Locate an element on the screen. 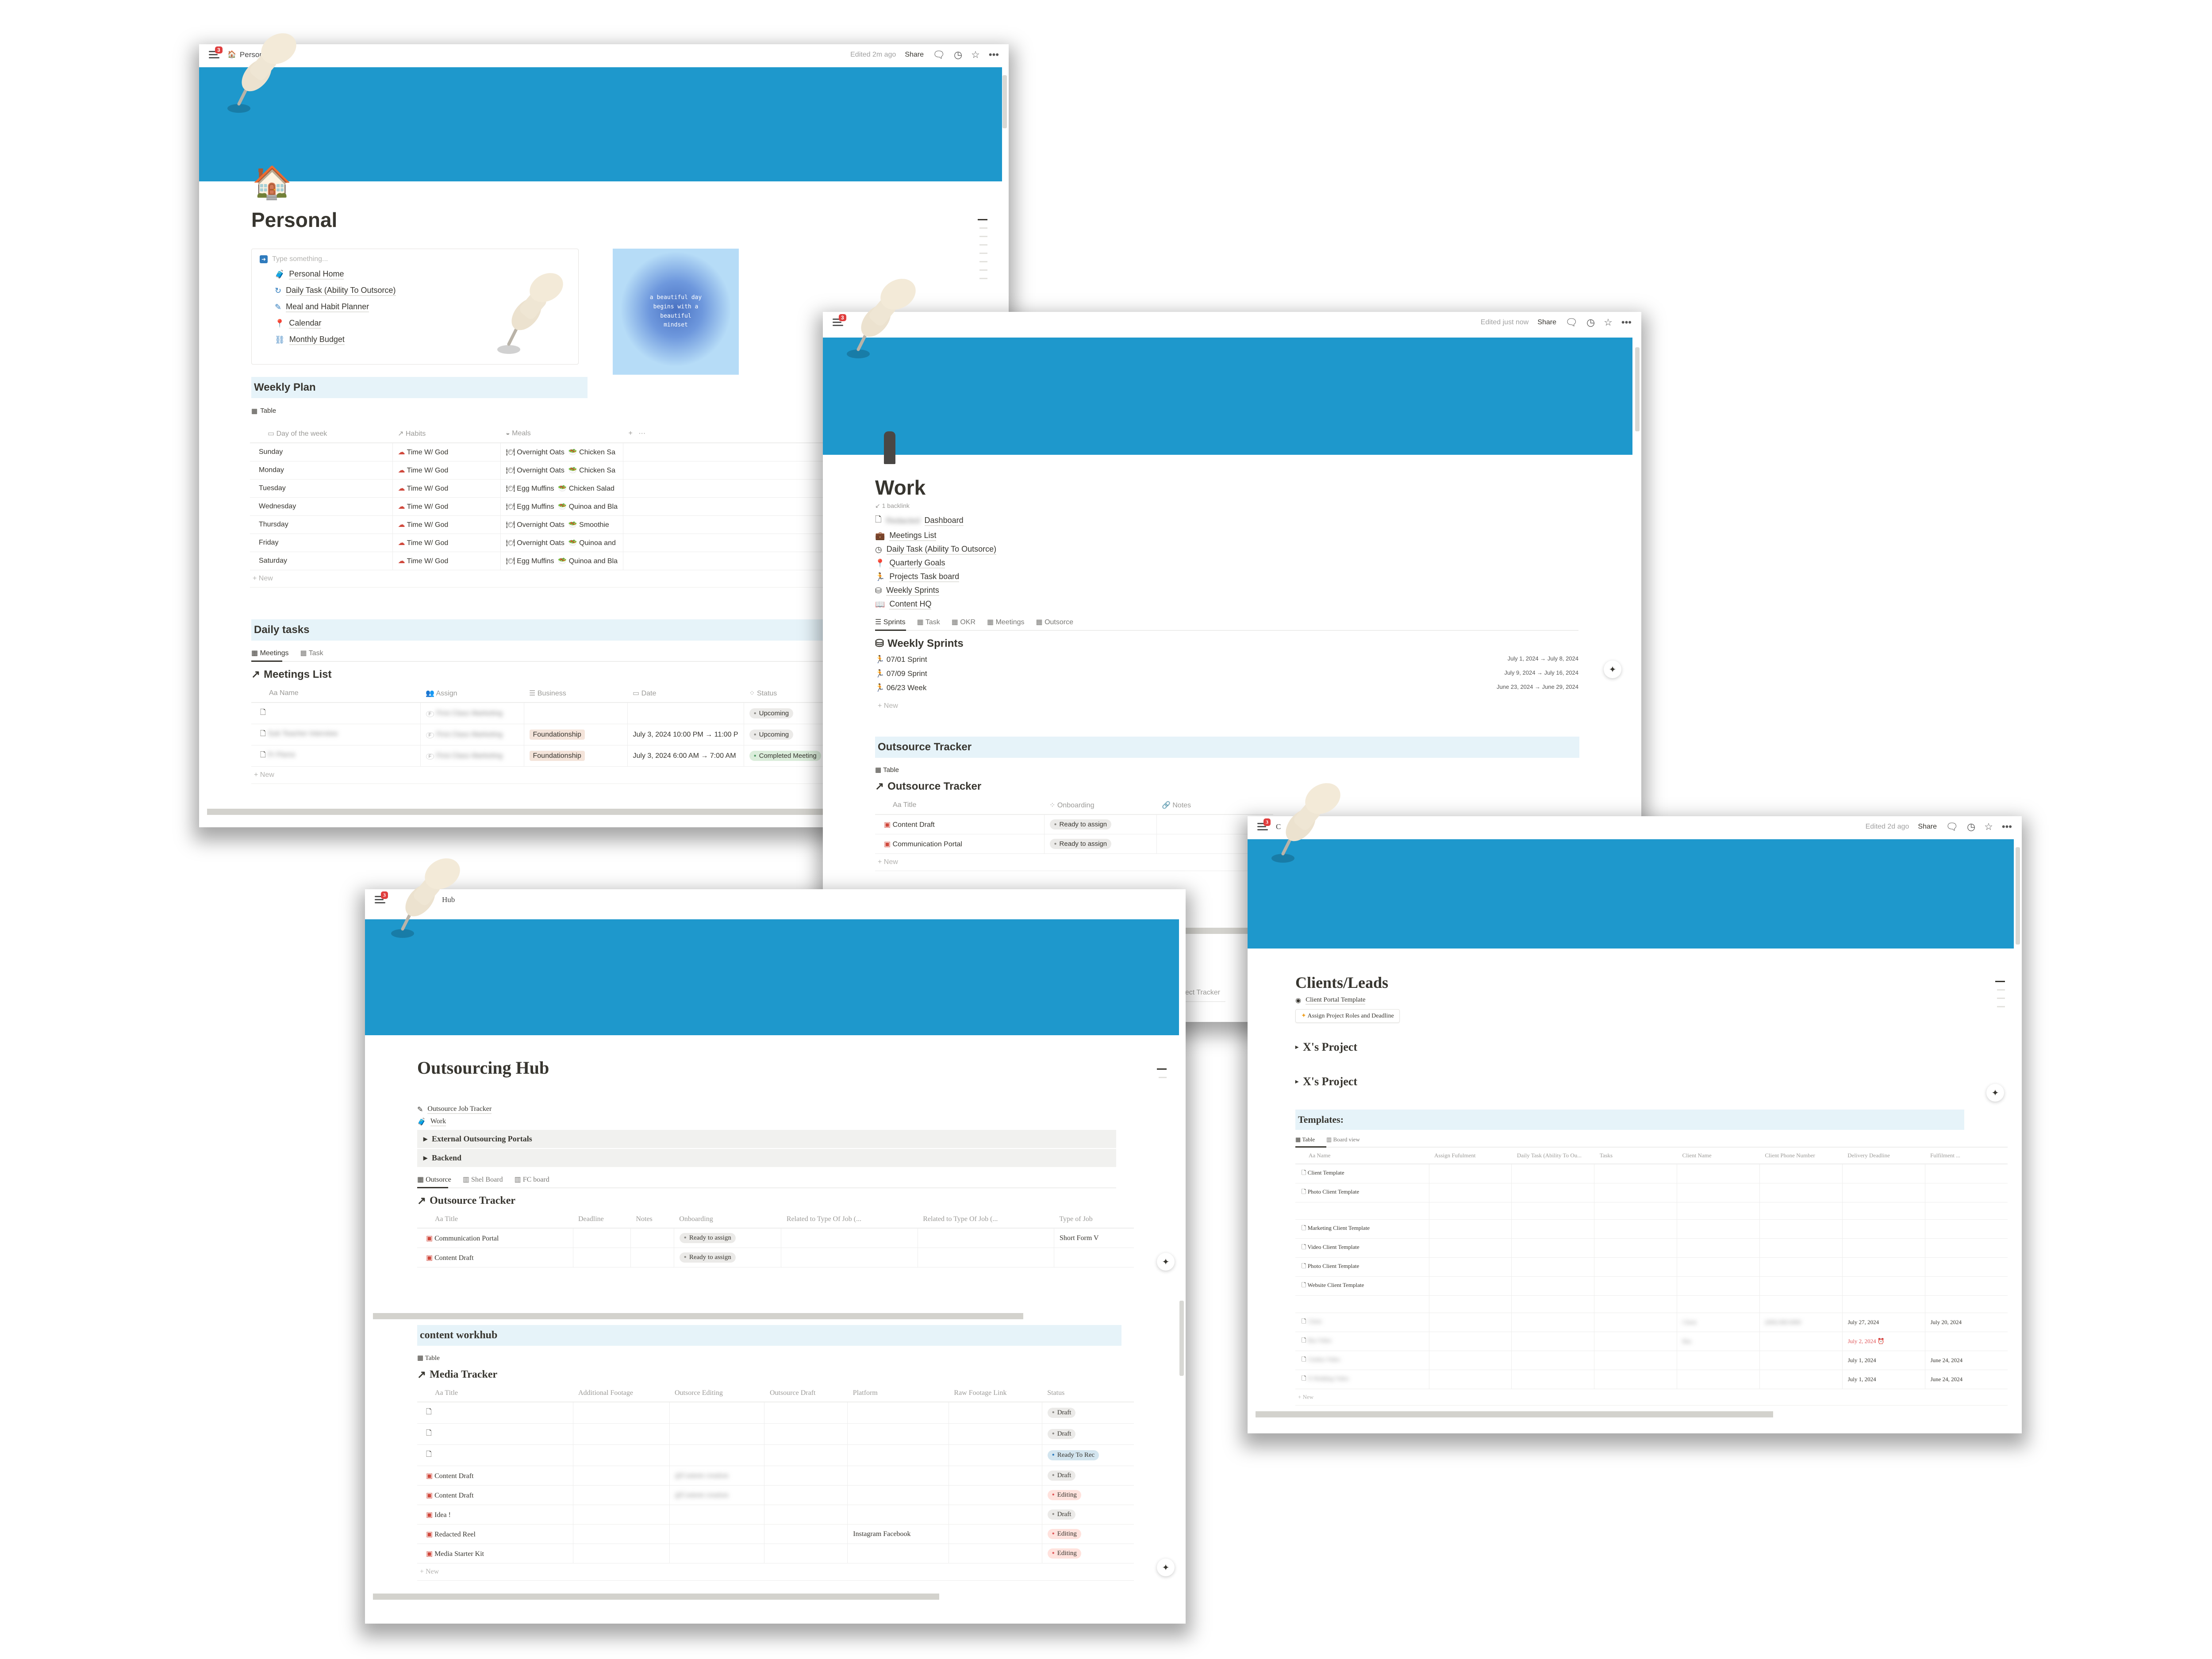 The width and height of the screenshot is (2212, 1659). table-row: 🗋 Marketing Client Template is located at coordinates (1652, 1229).